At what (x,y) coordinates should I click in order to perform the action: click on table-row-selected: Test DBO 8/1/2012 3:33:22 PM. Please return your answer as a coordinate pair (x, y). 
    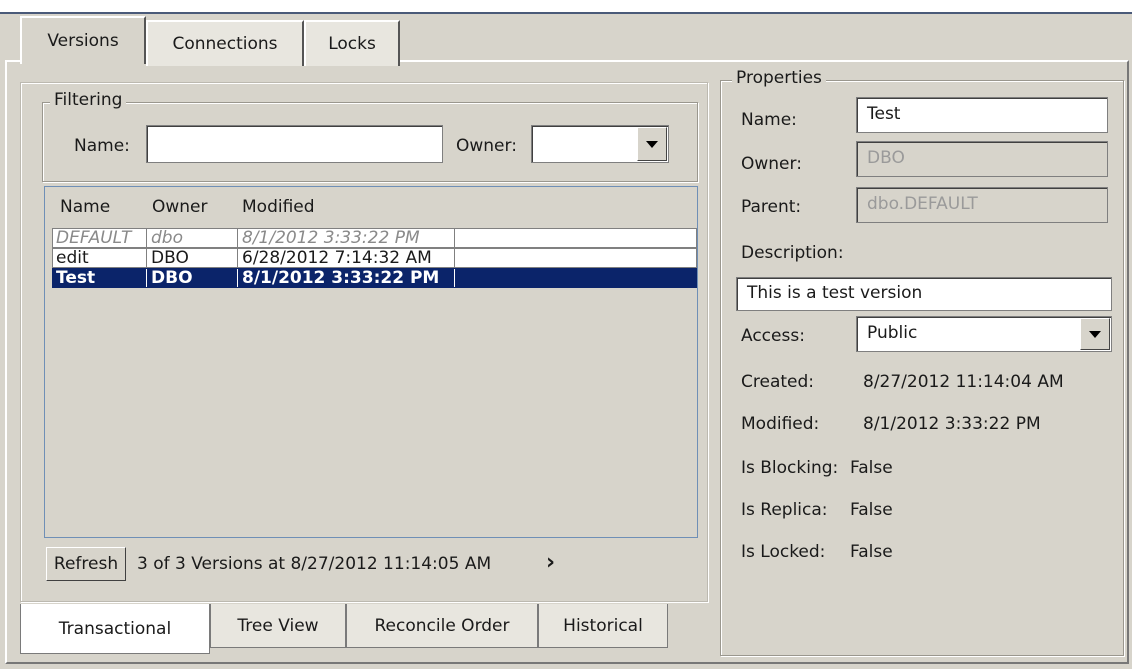
    Looking at the image, I should click on (374, 278).